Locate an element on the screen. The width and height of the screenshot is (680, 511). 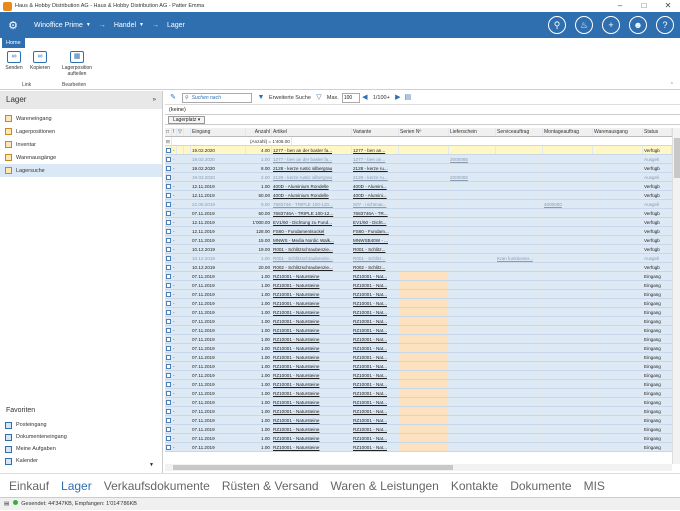
collapse-ribbon-icon: ⌃ is located at coordinates (672, 85).